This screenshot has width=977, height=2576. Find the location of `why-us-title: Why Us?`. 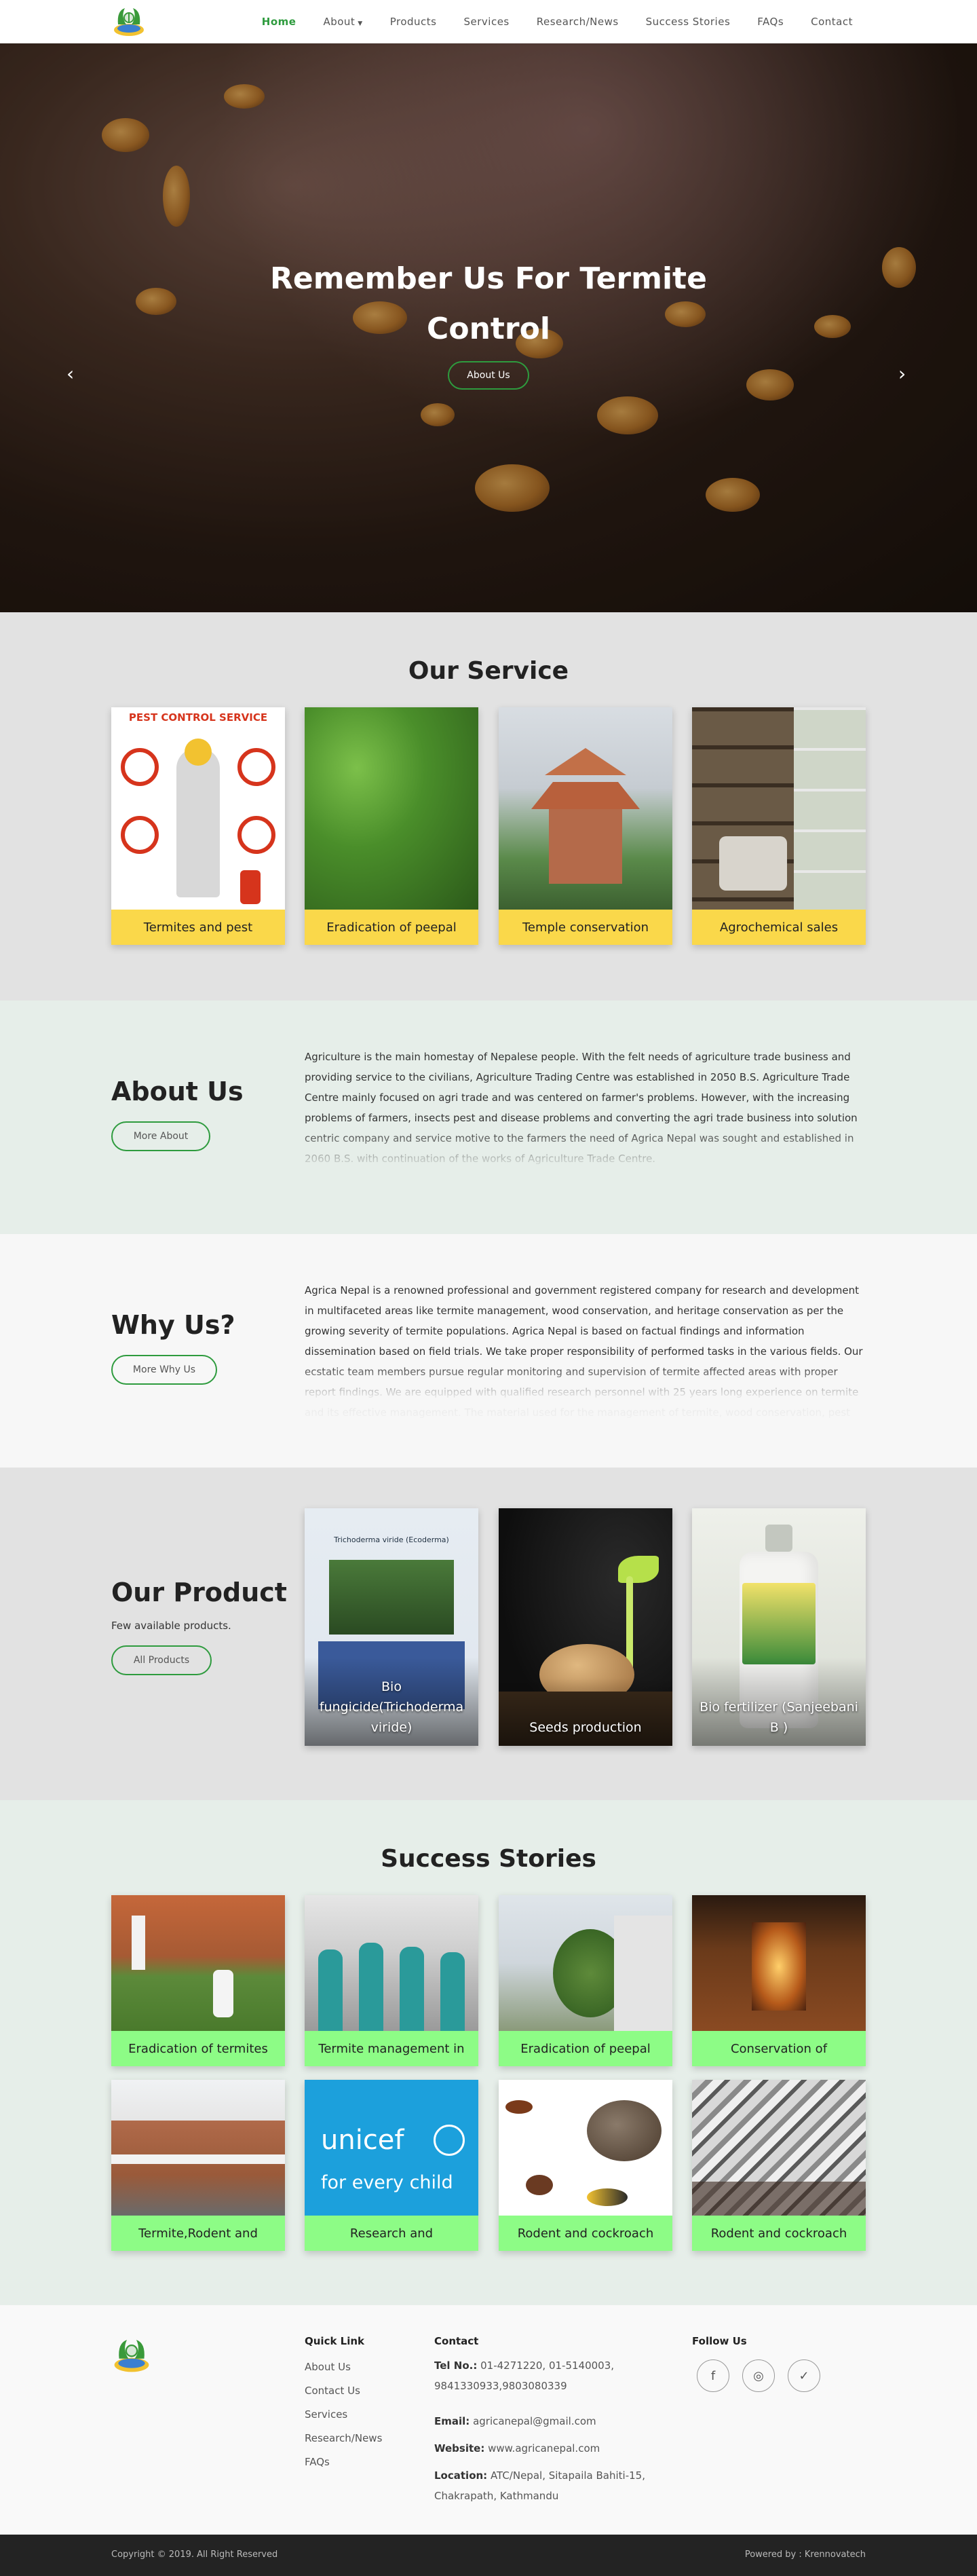

why-us-title: Why Us? is located at coordinates (173, 1325).